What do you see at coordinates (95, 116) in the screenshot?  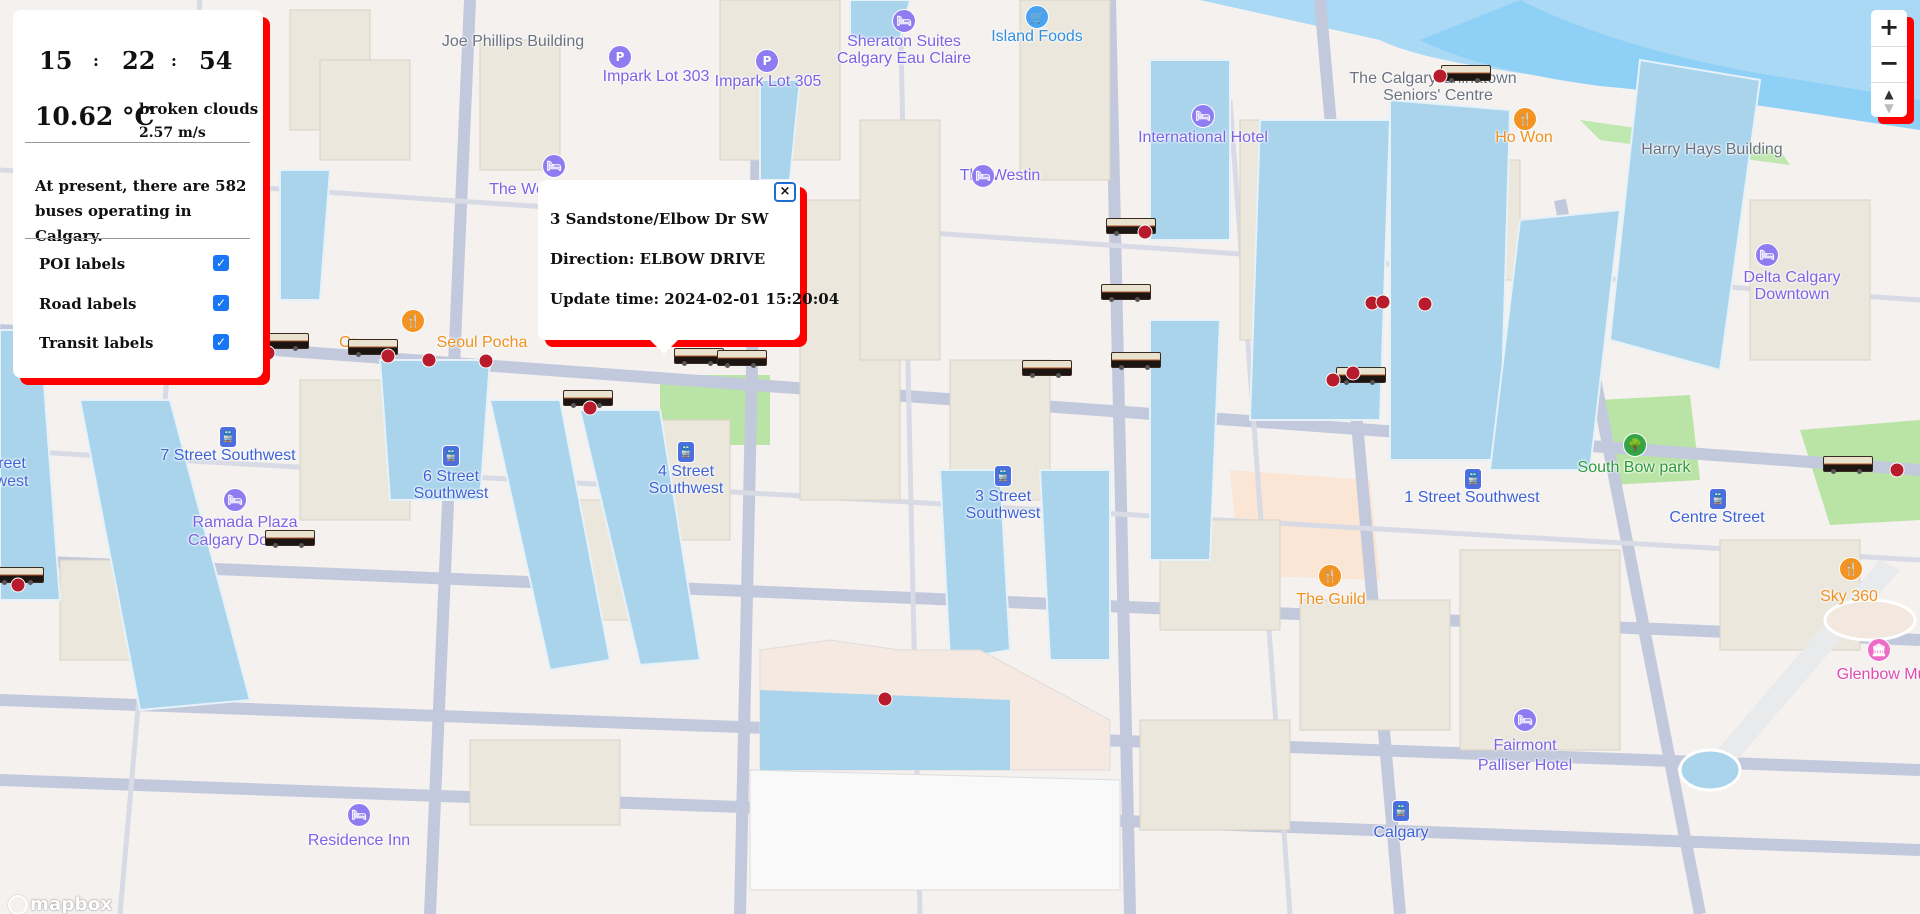 I see `temperature: 10.62 °C` at bounding box center [95, 116].